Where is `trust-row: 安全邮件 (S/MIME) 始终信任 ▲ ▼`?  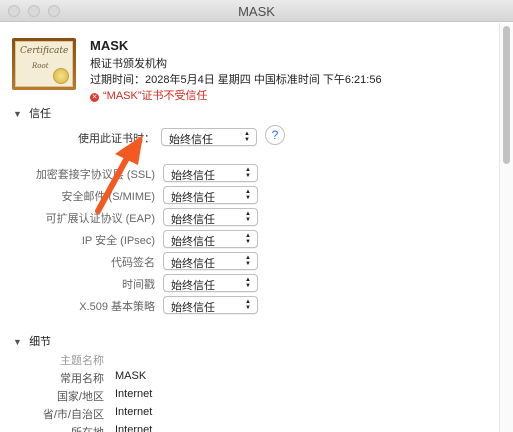
trust-row: 安全邮件 (S/MIME) 始终信任 ▲ ▼ is located at coordinates (249, 195).